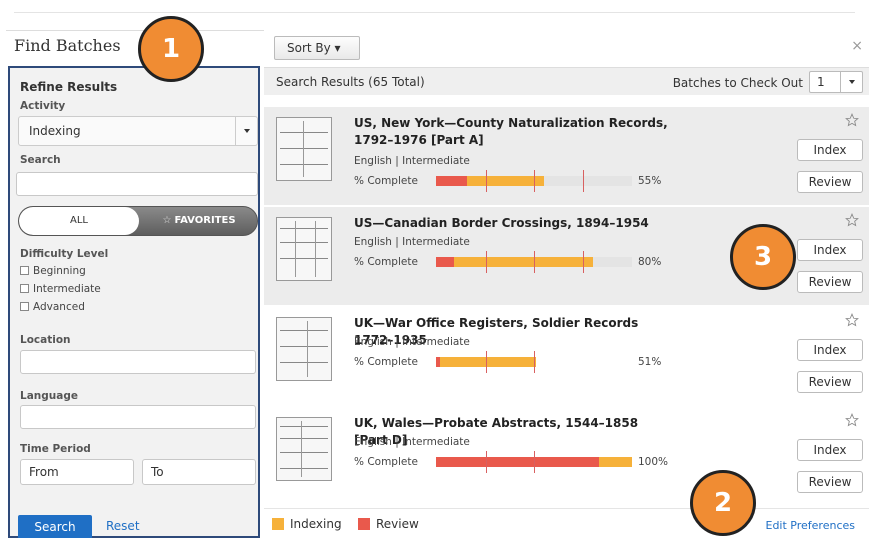 The height and width of the screenshot is (538, 869). I want to click on checkout-label: Batches to Check Out, so click(737, 83).